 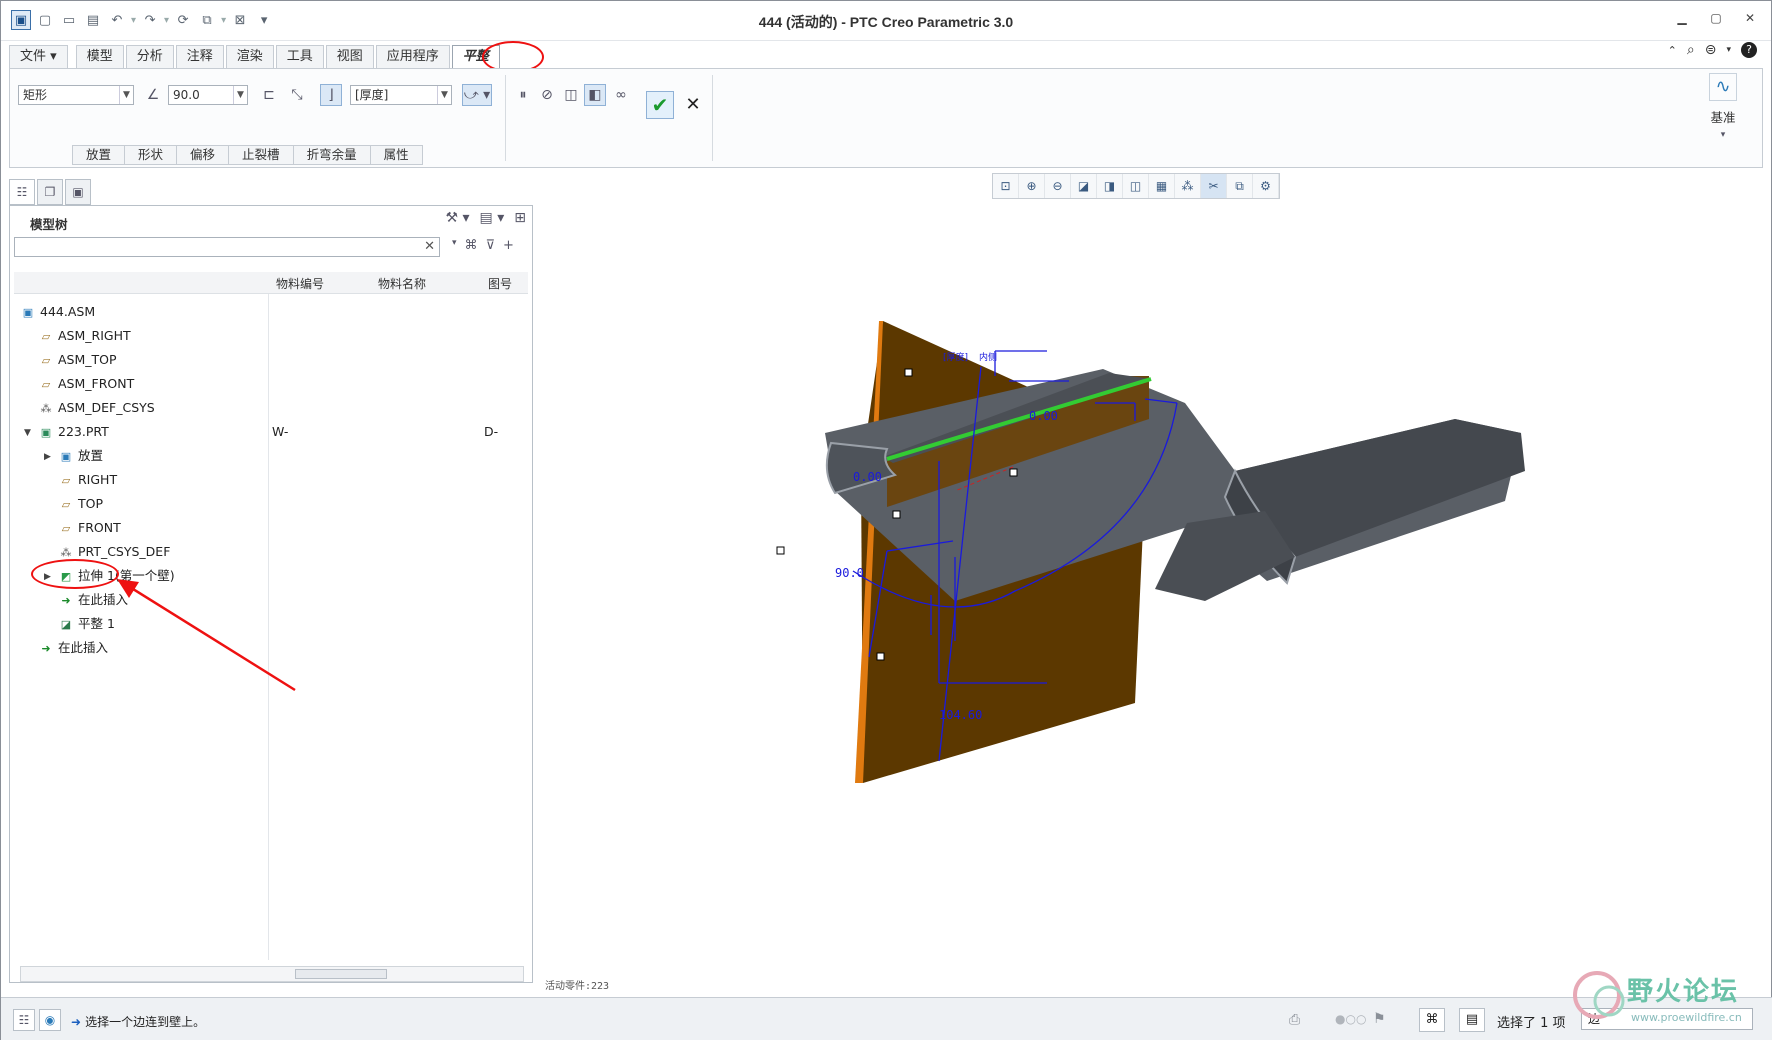 I want to click on subtab-placement: 放置, so click(x=99, y=155).